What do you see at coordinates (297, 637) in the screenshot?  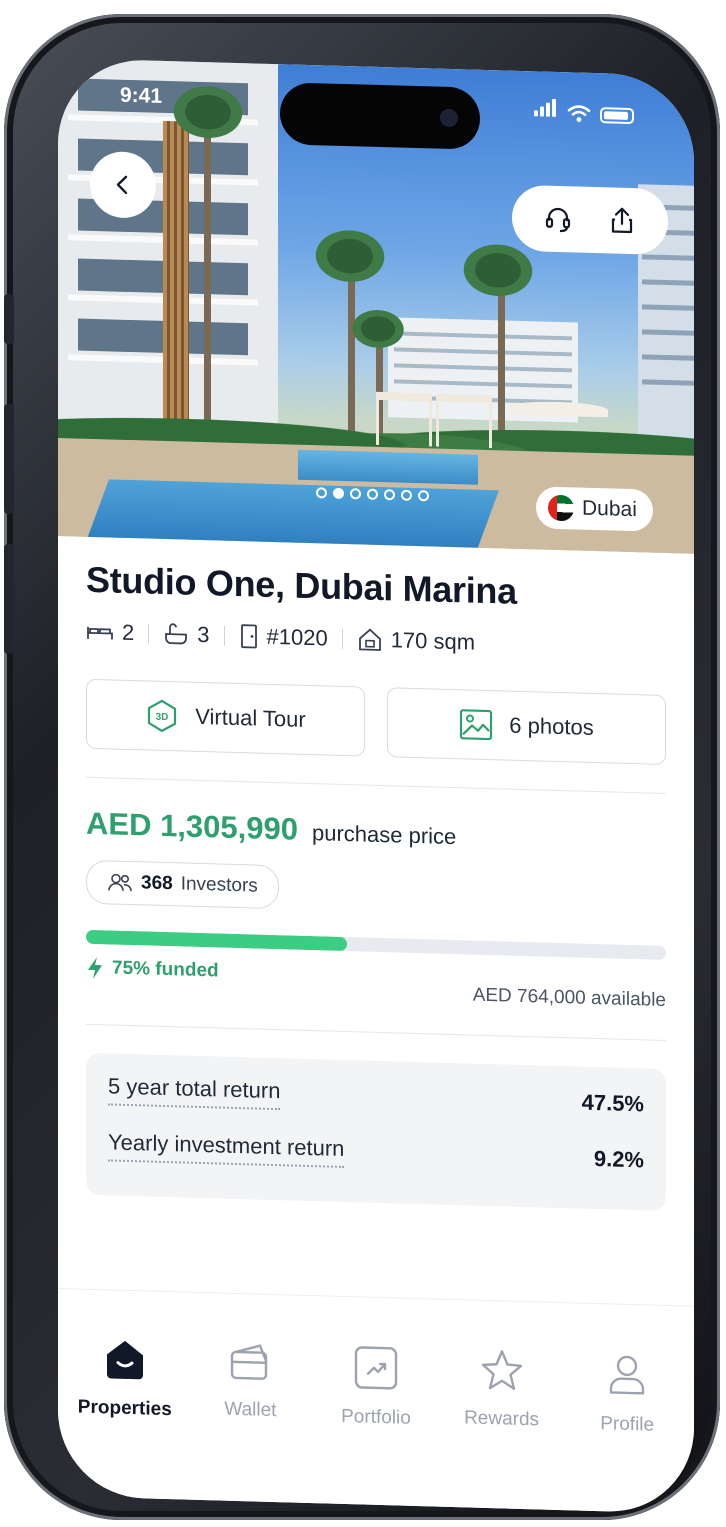 I see `unit-value: #1020` at bounding box center [297, 637].